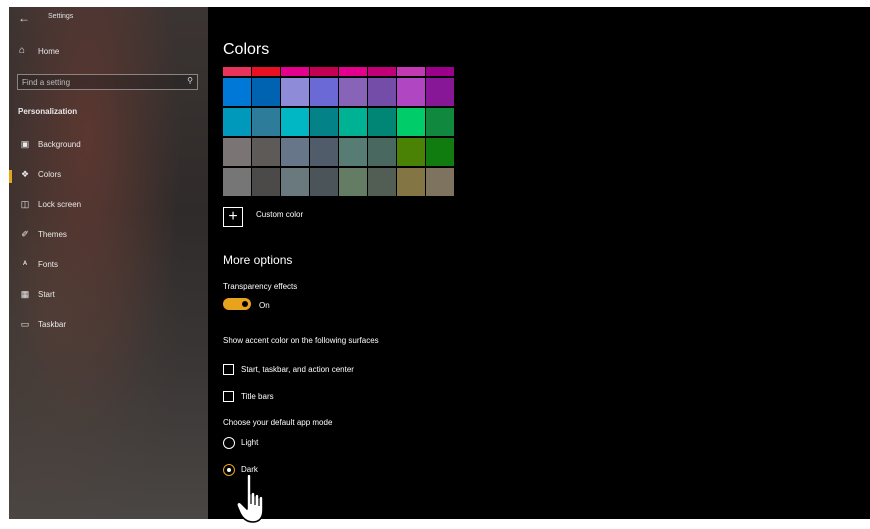 This screenshot has width=870, height=529. What do you see at coordinates (108, 296) in the screenshot?
I see `sidebar-item-start: ▦ Start` at bounding box center [108, 296].